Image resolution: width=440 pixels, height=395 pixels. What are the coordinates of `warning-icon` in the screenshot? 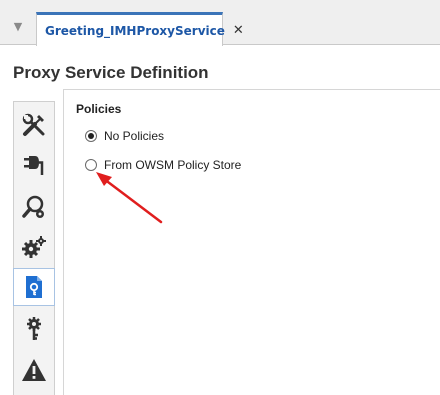 It's located at (34, 370).